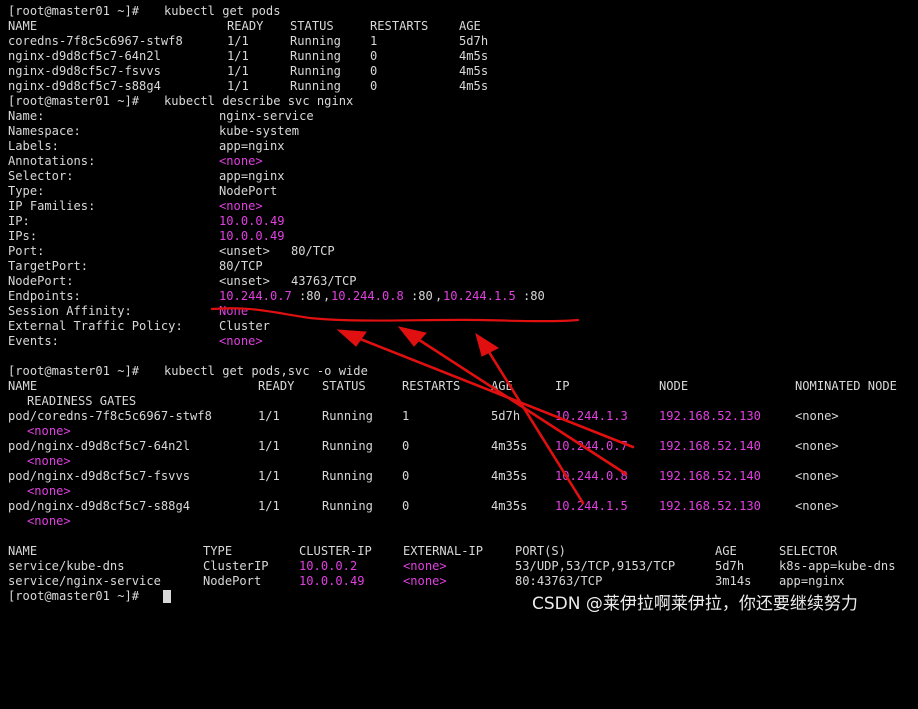 Image resolution: width=918 pixels, height=709 pixels. Describe the element at coordinates (248, 191) in the screenshot. I see `field-value: NodePort` at that location.